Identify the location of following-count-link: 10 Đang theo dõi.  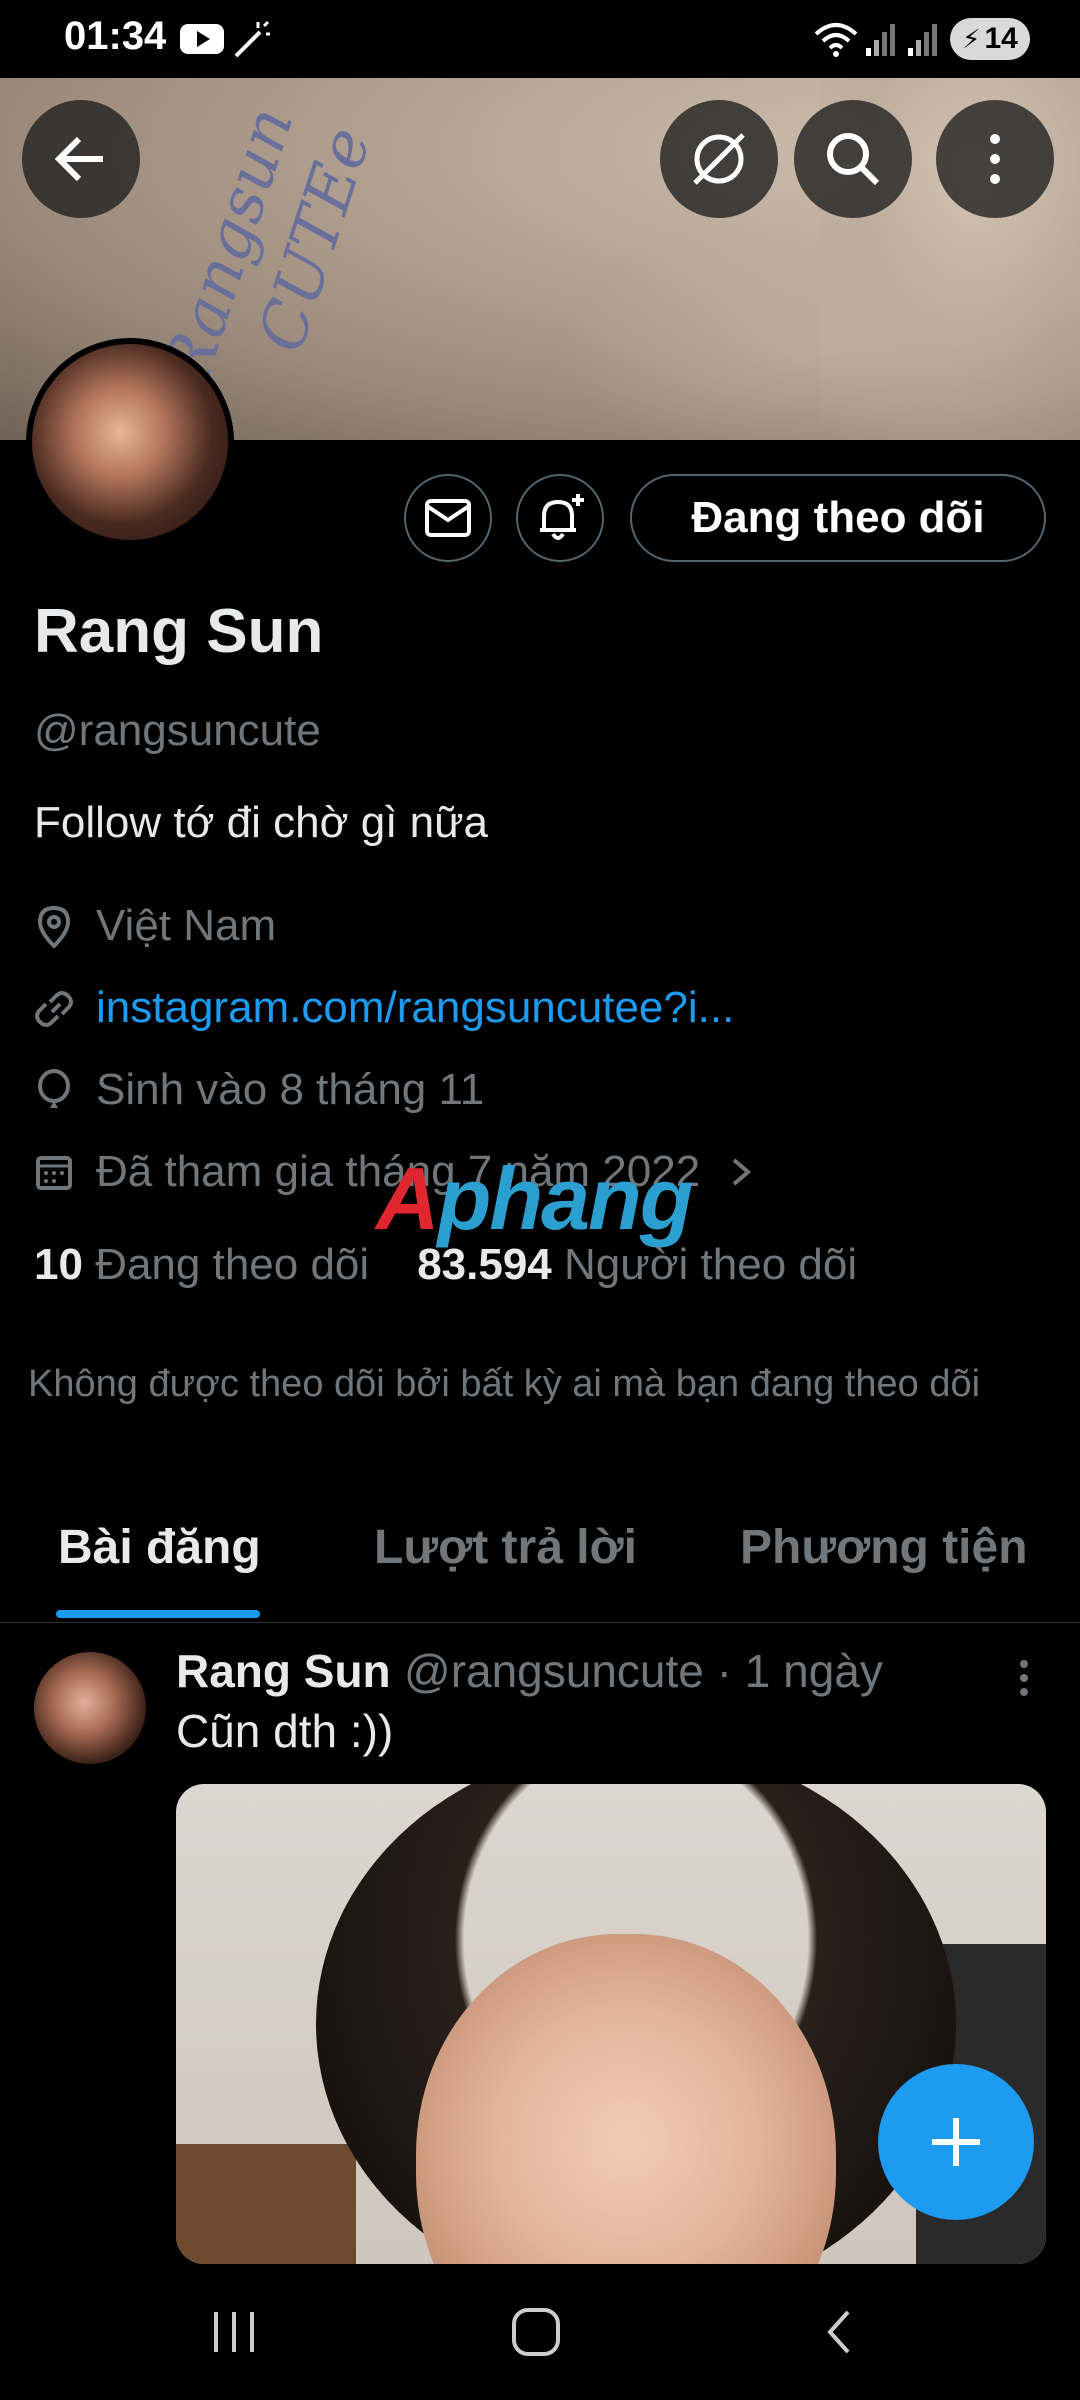
(201, 1265).